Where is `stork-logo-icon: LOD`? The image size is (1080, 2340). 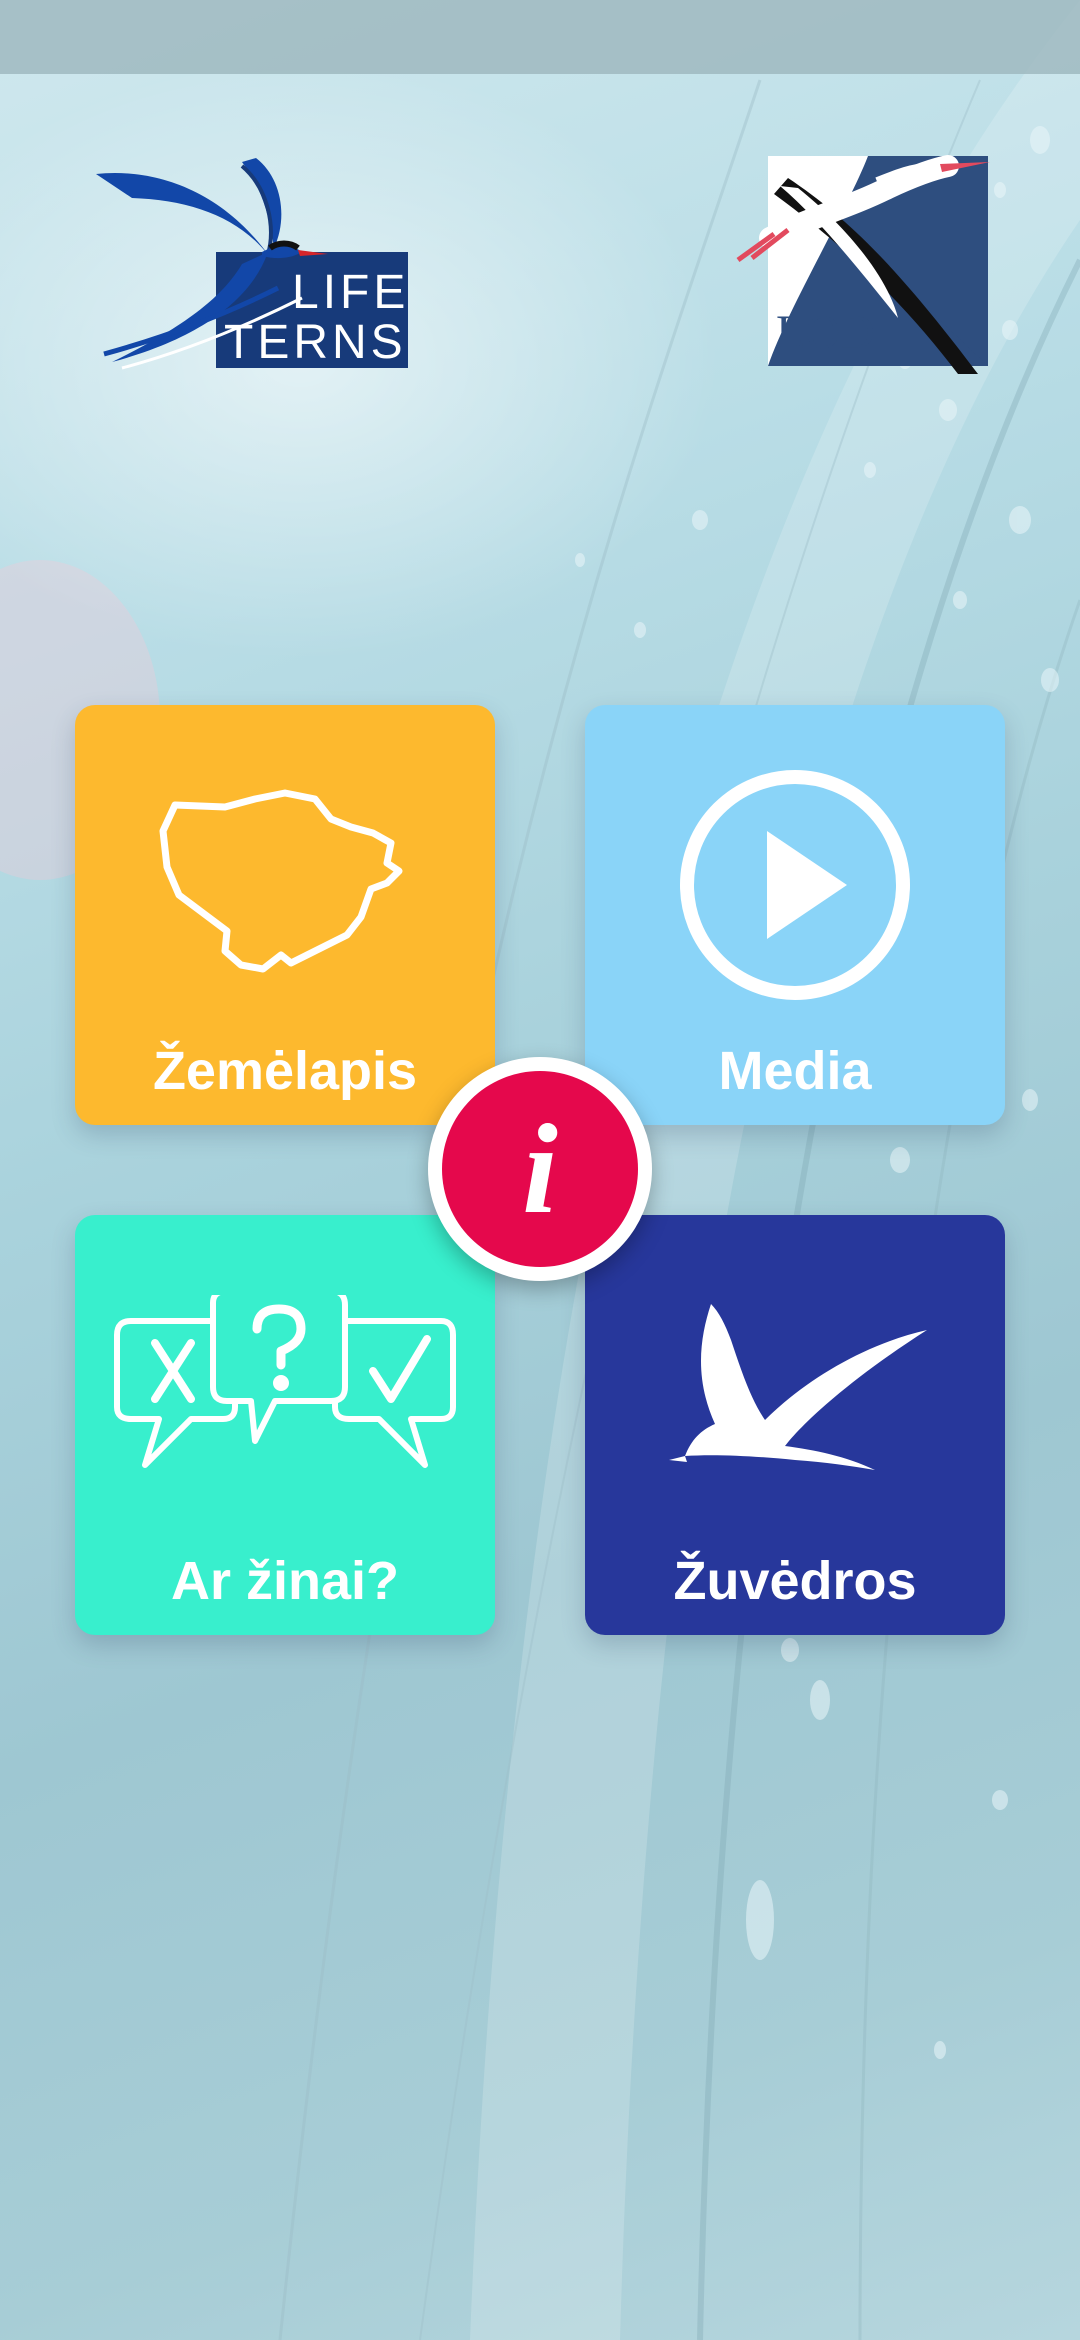 stork-logo-icon: LOD is located at coordinates (863, 264).